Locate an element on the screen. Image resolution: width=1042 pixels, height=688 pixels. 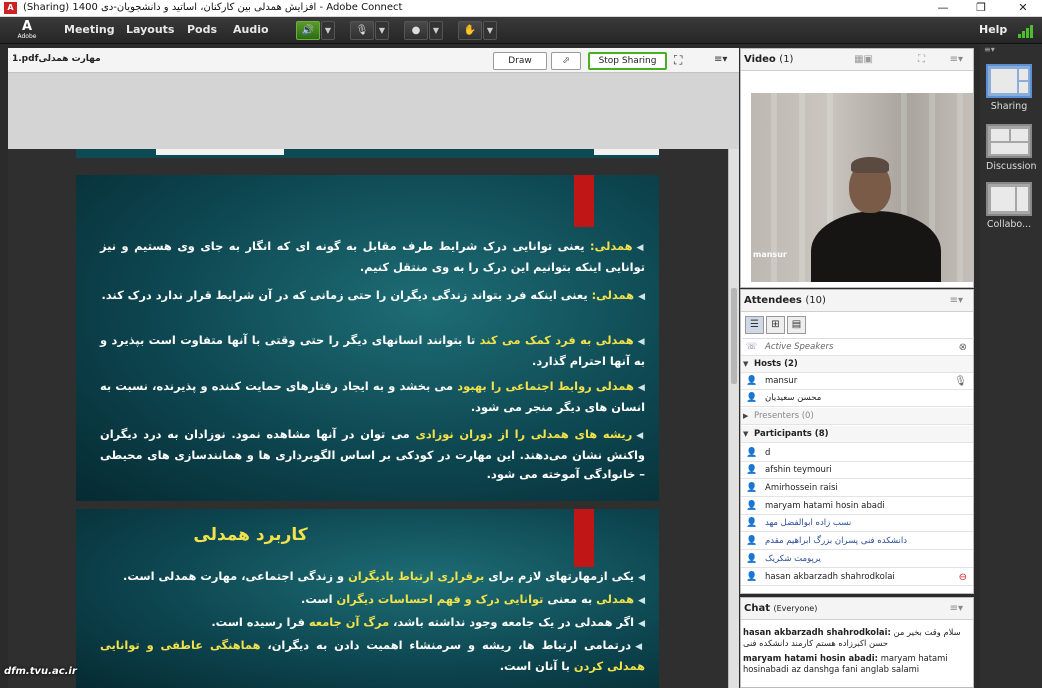
close-icon: ⊗ is located at coordinates (963, 348).